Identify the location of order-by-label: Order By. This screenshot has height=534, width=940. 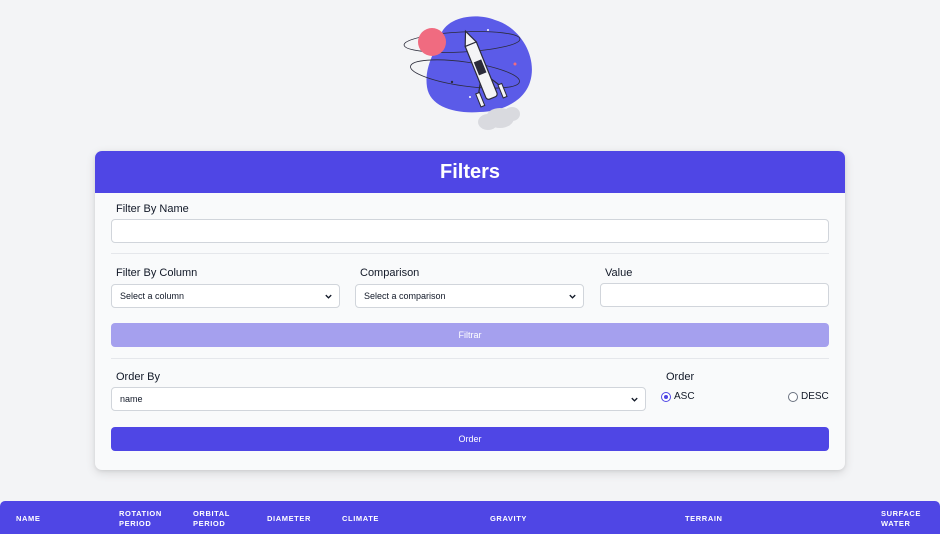
(138, 377).